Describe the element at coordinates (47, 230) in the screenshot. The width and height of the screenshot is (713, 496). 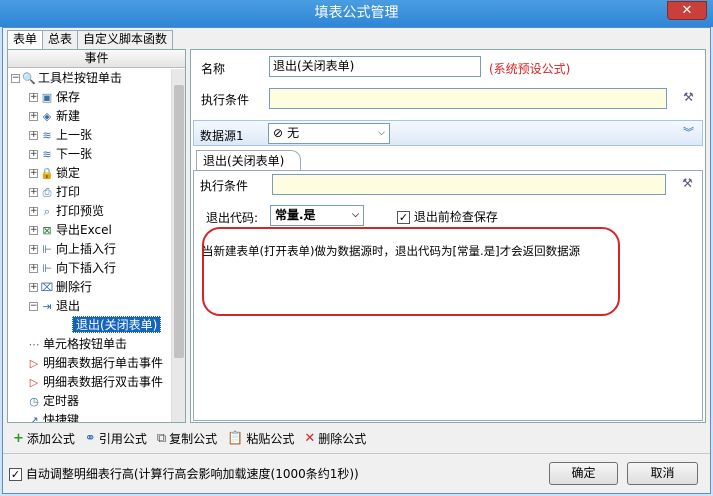
I see `excel-icon: ⊠` at that location.